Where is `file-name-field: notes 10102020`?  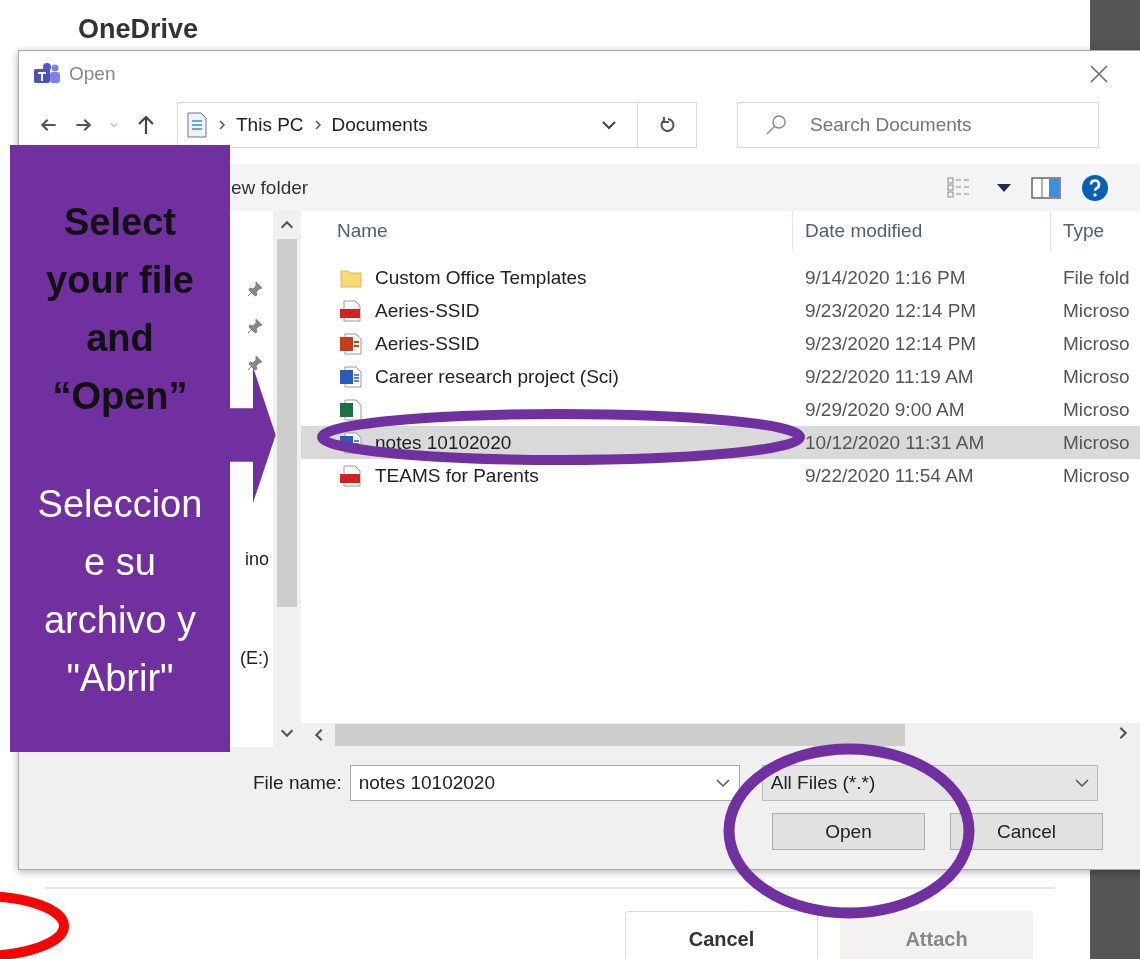
file-name-field: notes 10102020 is located at coordinates (544, 783).